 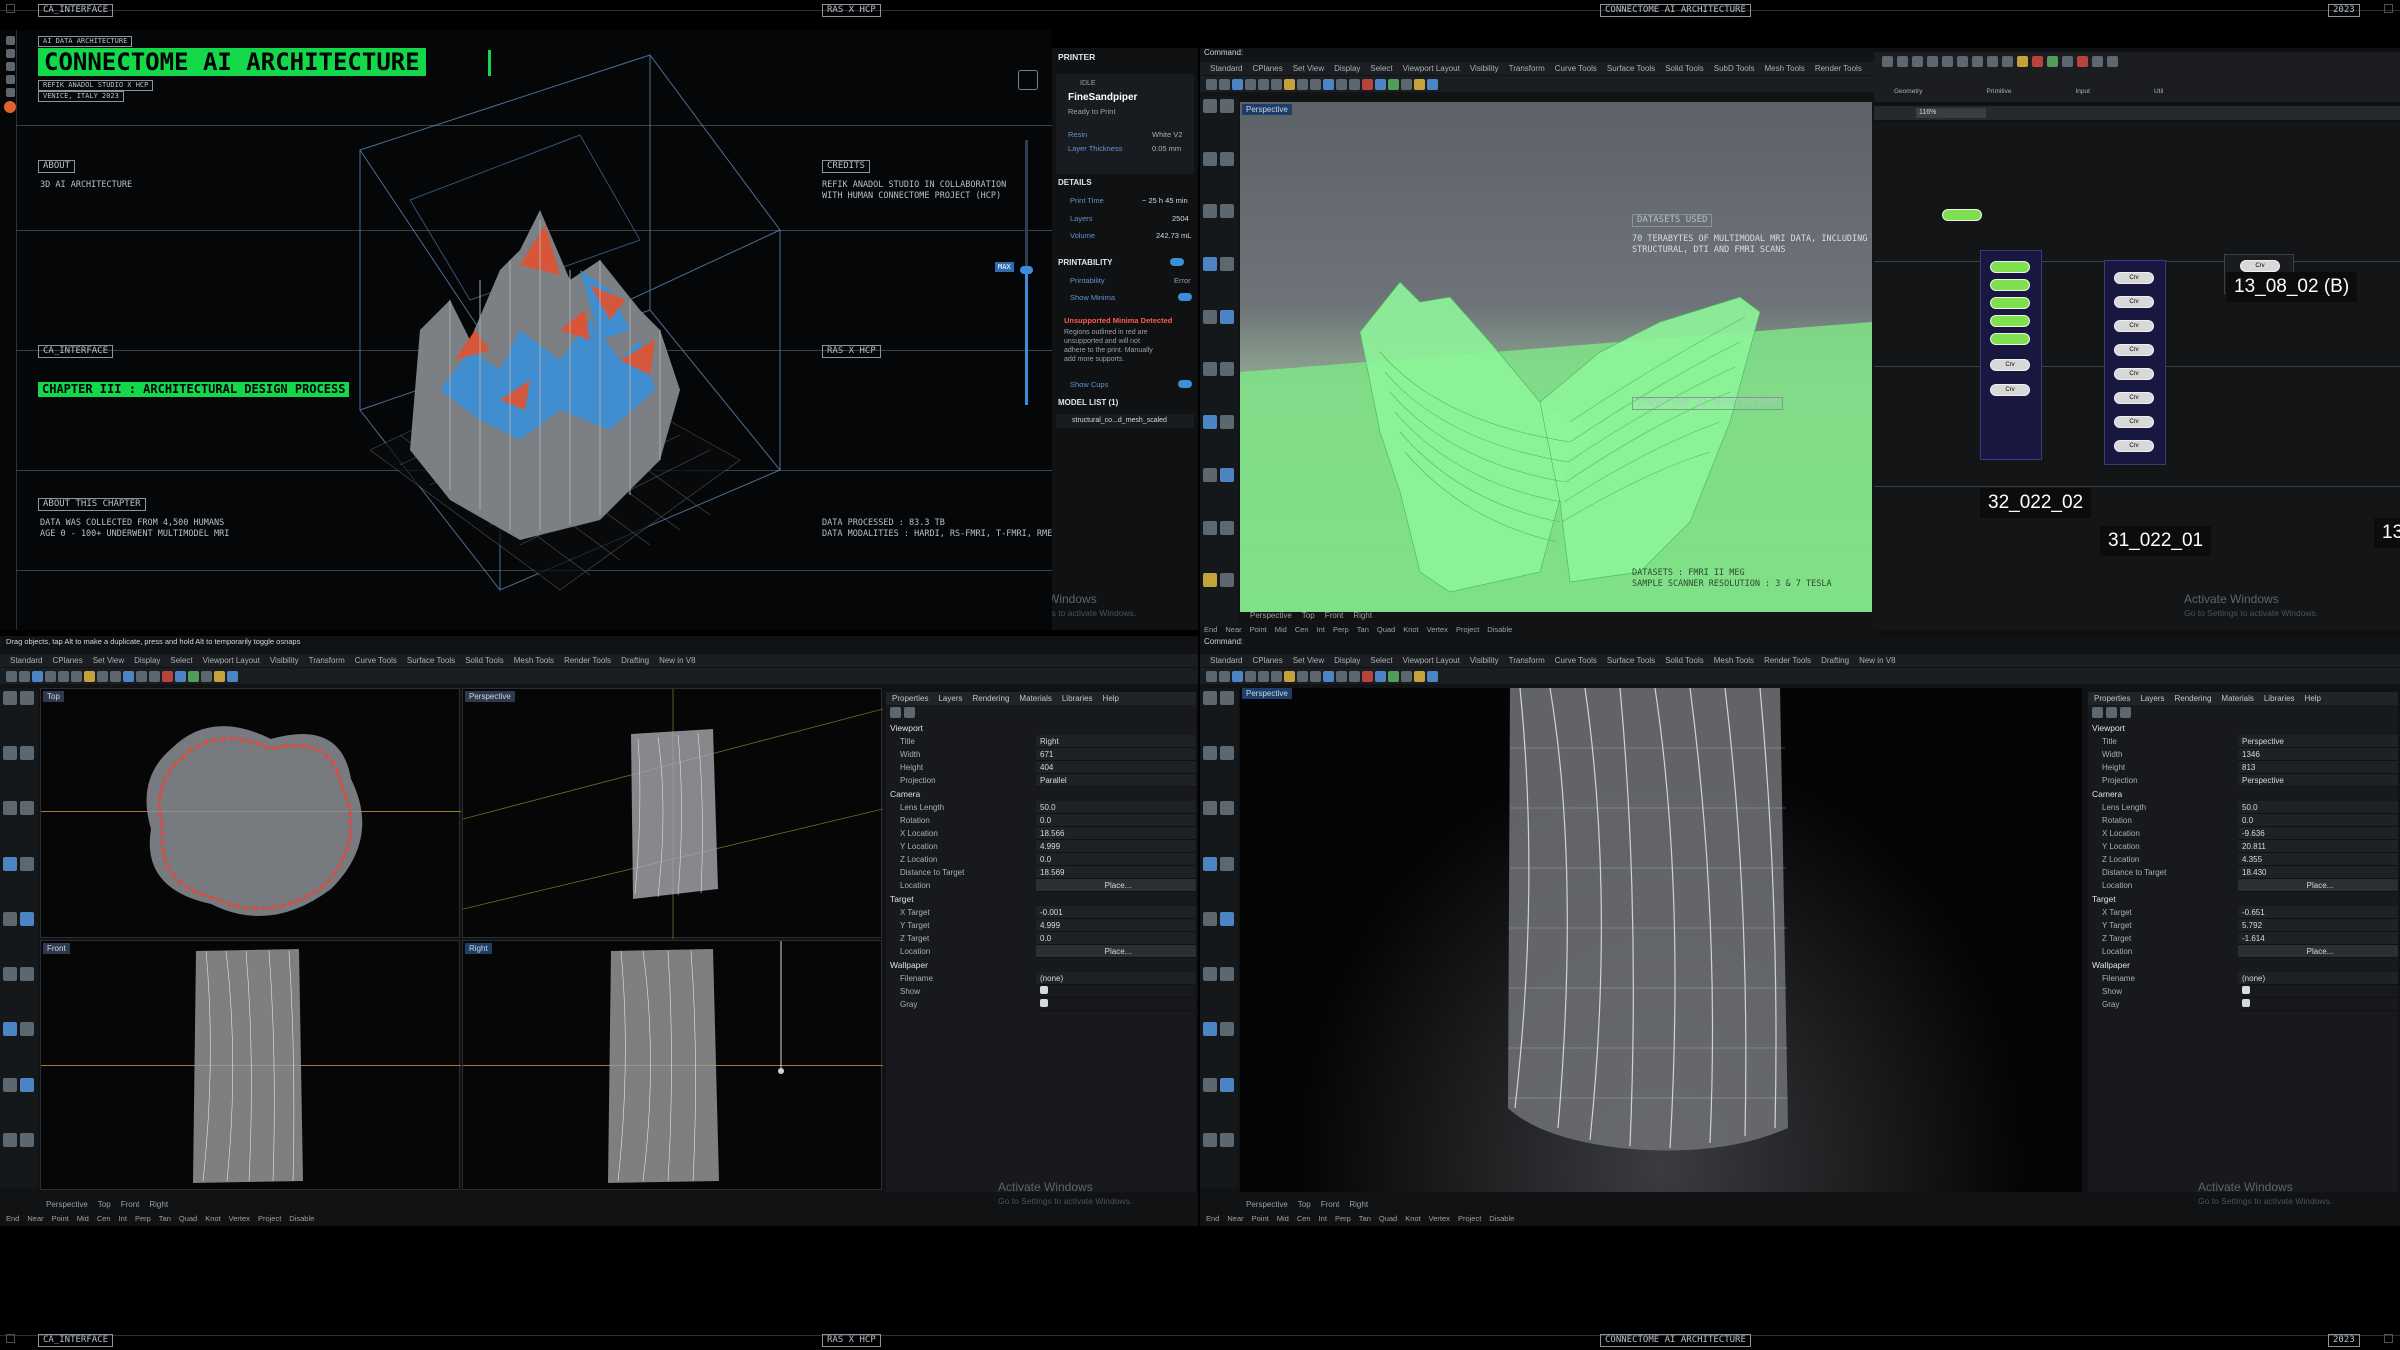 What do you see at coordinates (154, 676) in the screenshot?
I see `bl-zoom-icon` at bounding box center [154, 676].